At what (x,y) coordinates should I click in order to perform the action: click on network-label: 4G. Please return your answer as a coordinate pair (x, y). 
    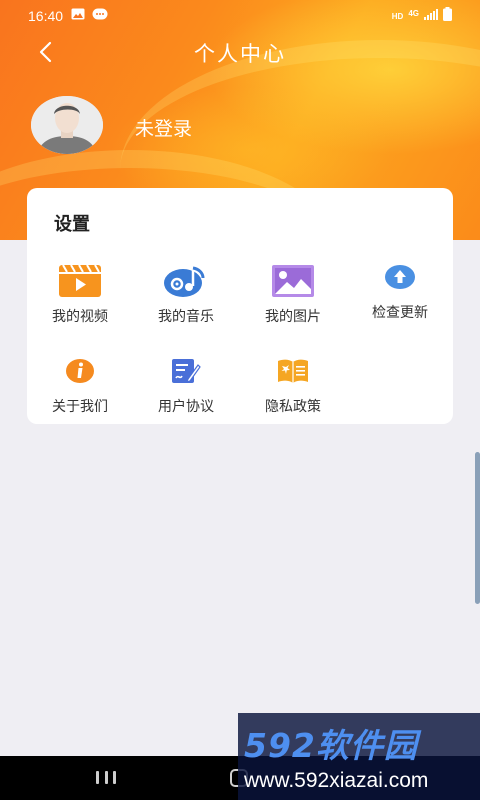
    Looking at the image, I should click on (413, 13).